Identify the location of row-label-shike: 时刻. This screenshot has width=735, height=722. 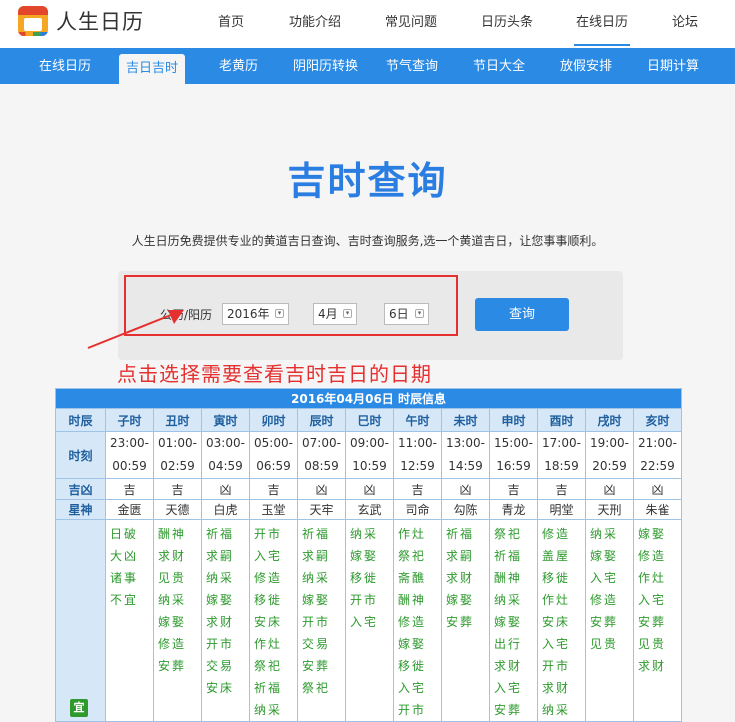
(80, 455).